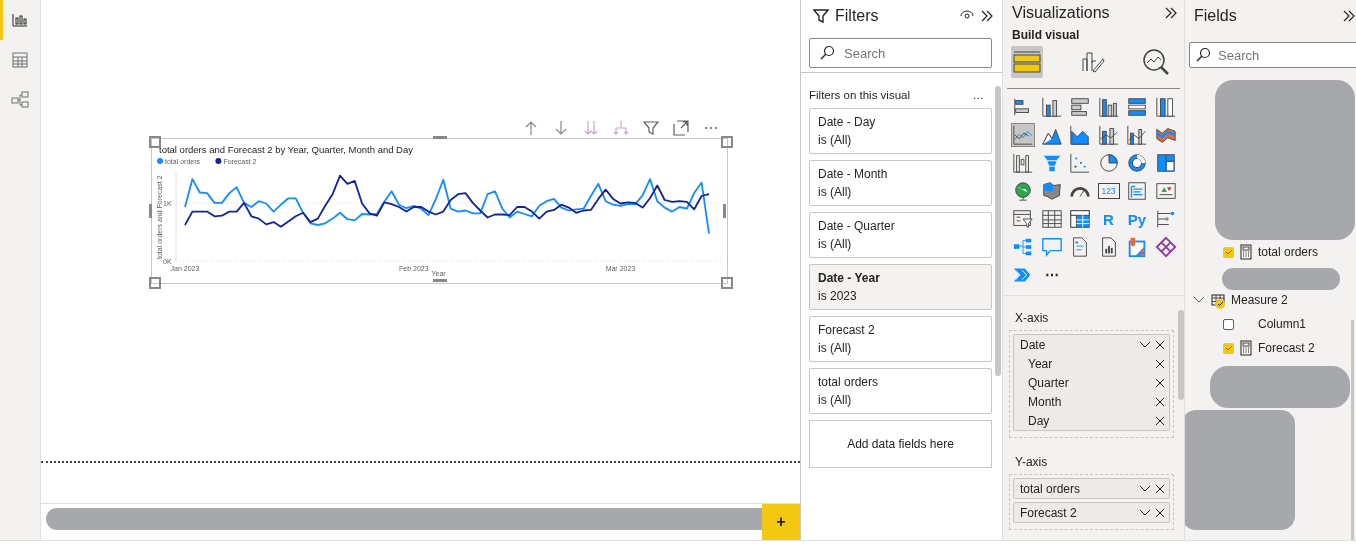 Image resolution: width=1356 pixels, height=546 pixels. What do you see at coordinates (857, 16) in the screenshot?
I see `pane-title: Filters` at bounding box center [857, 16].